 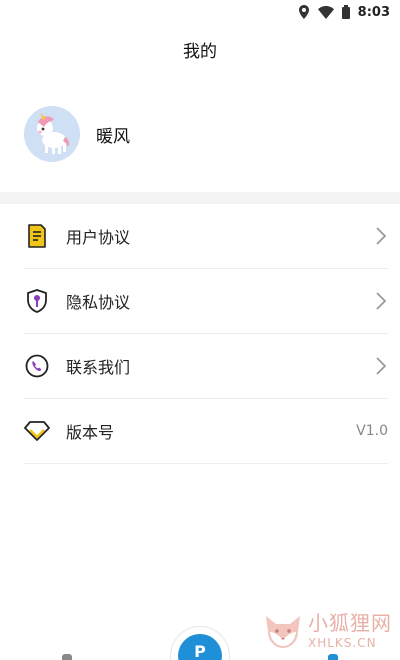 I want to click on menu-item-label: 版本号, so click(x=90, y=432).